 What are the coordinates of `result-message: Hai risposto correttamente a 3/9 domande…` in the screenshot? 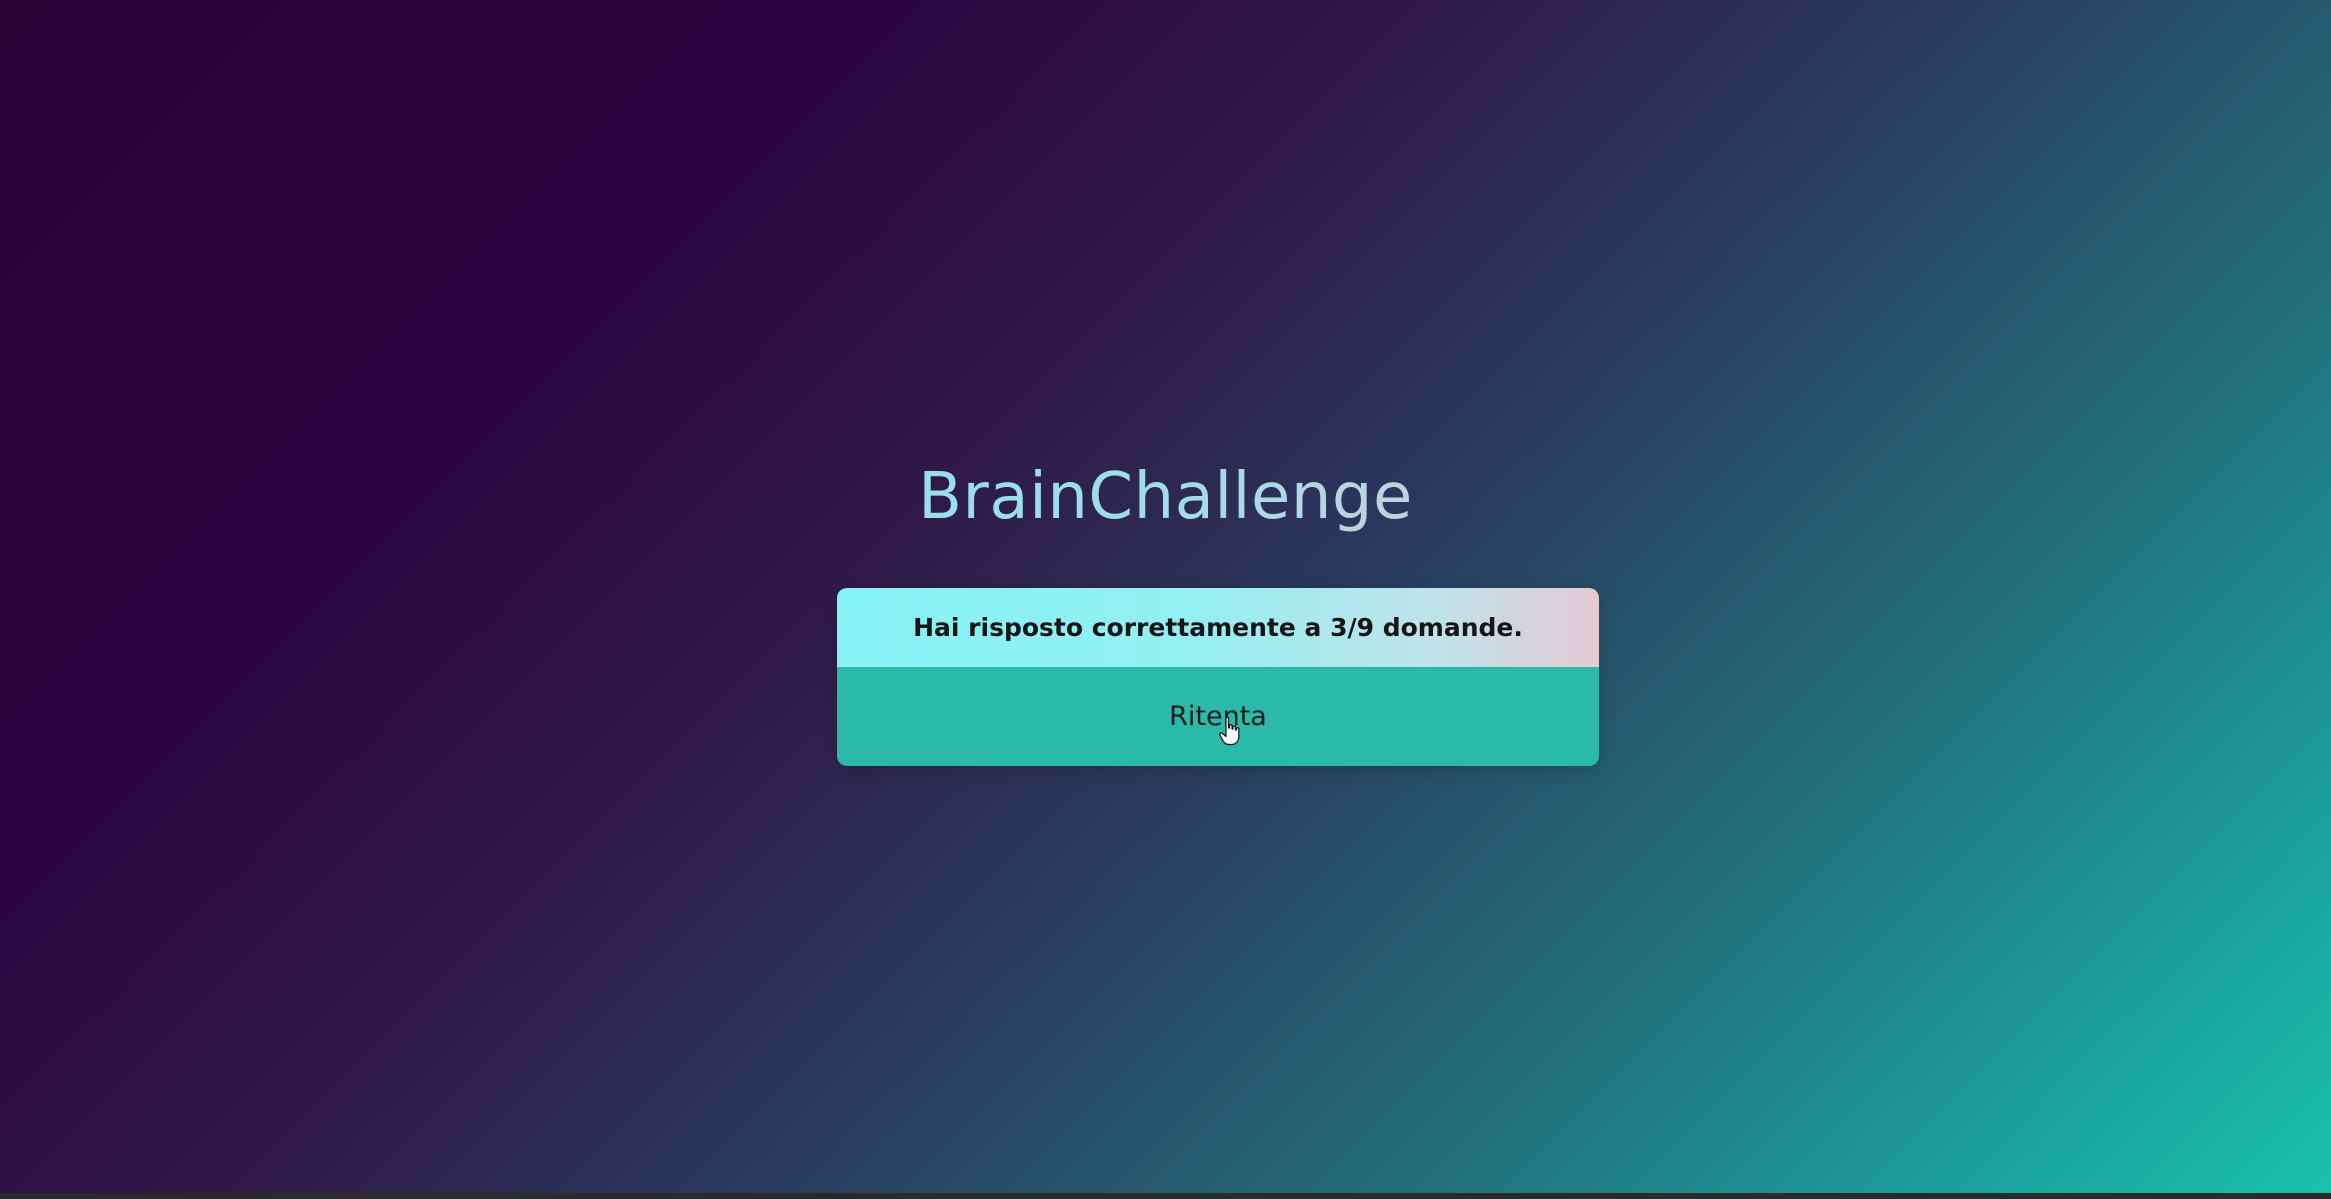 It's located at (1218, 627).